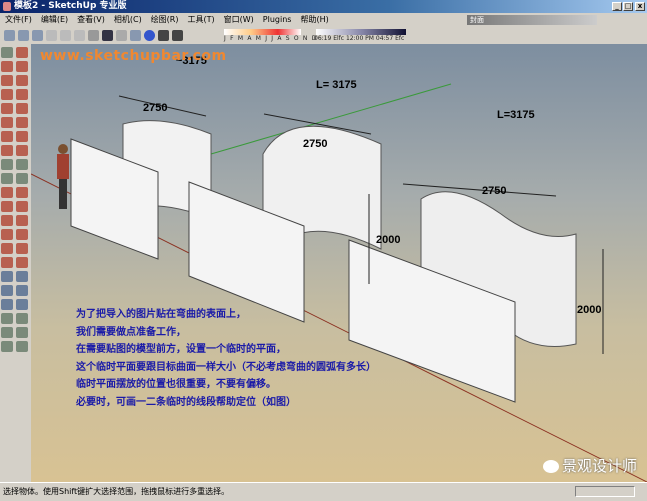  I want to click on website-watermark: www.sketchupbar.com, so click(133, 56).